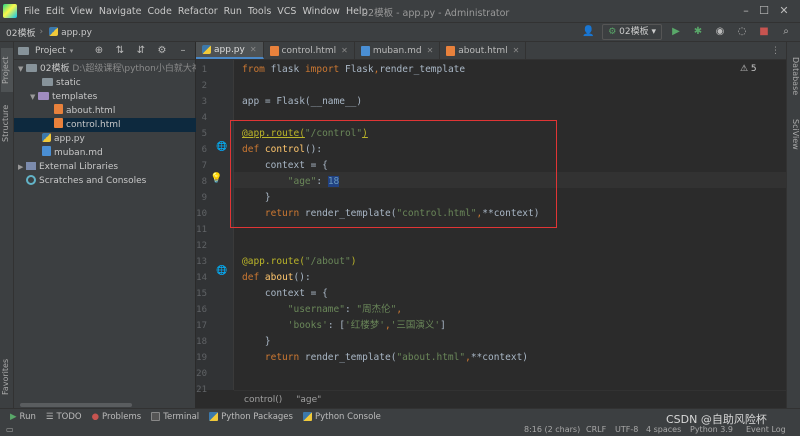 This screenshot has height=436, width=800. I want to click on tree-item-control-html: control.html, so click(105, 125).